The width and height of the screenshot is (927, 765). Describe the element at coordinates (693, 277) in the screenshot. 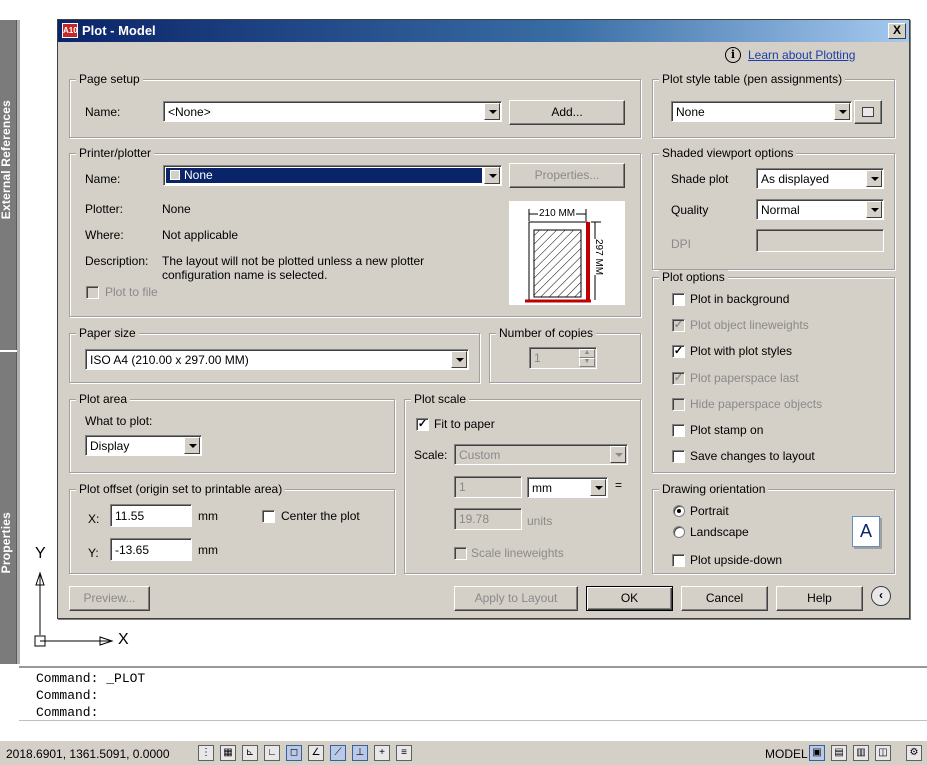

I see `plot-options-title: Plot options` at that location.